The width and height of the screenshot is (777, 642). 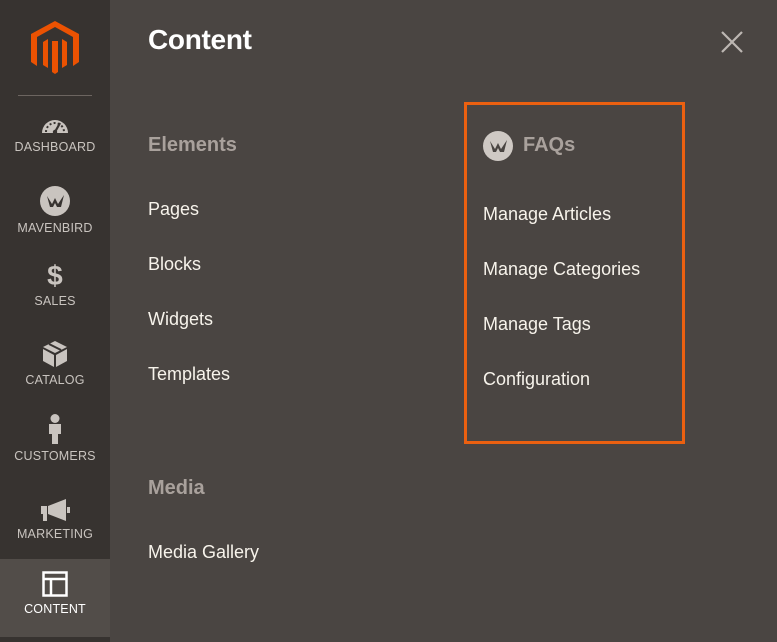 I want to click on menu-link-media-gallery: Media Gallery, so click(x=203, y=552).